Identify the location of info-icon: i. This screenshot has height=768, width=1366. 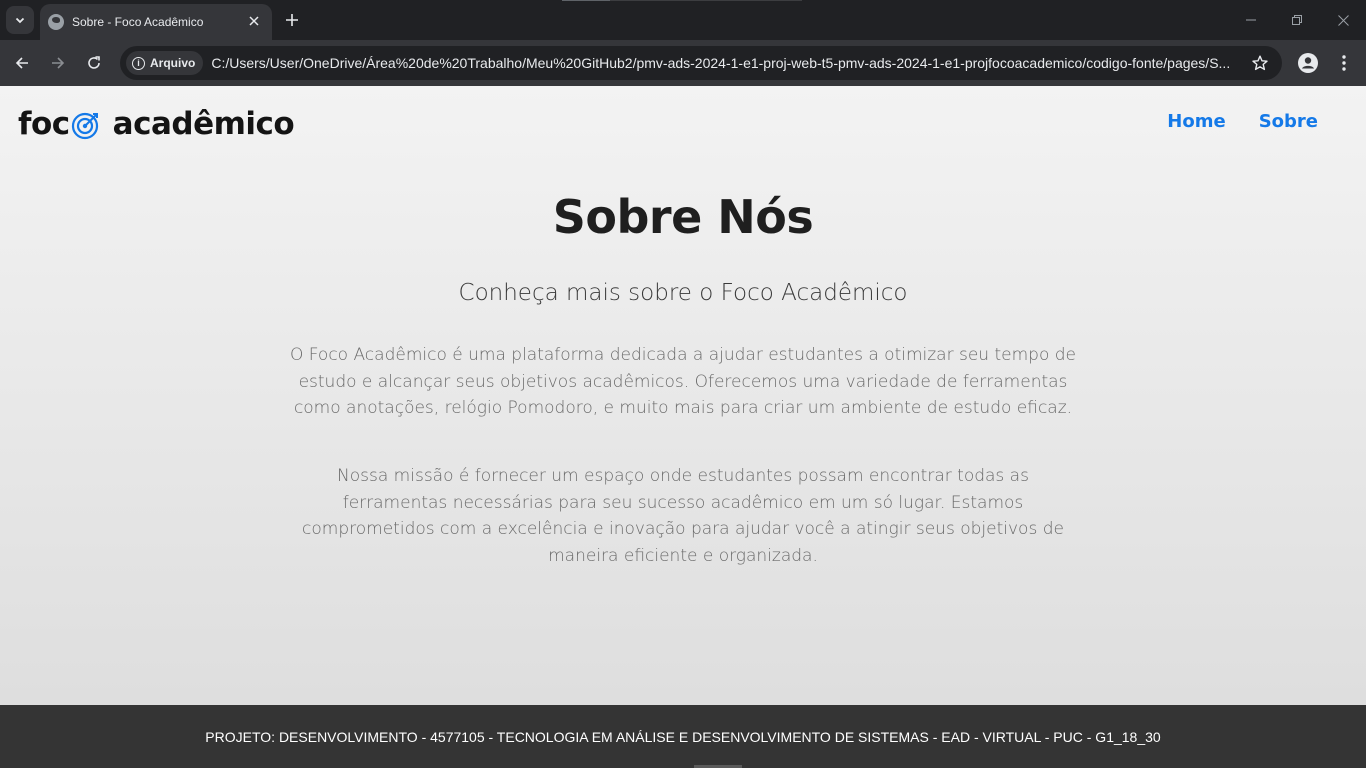
(138, 63).